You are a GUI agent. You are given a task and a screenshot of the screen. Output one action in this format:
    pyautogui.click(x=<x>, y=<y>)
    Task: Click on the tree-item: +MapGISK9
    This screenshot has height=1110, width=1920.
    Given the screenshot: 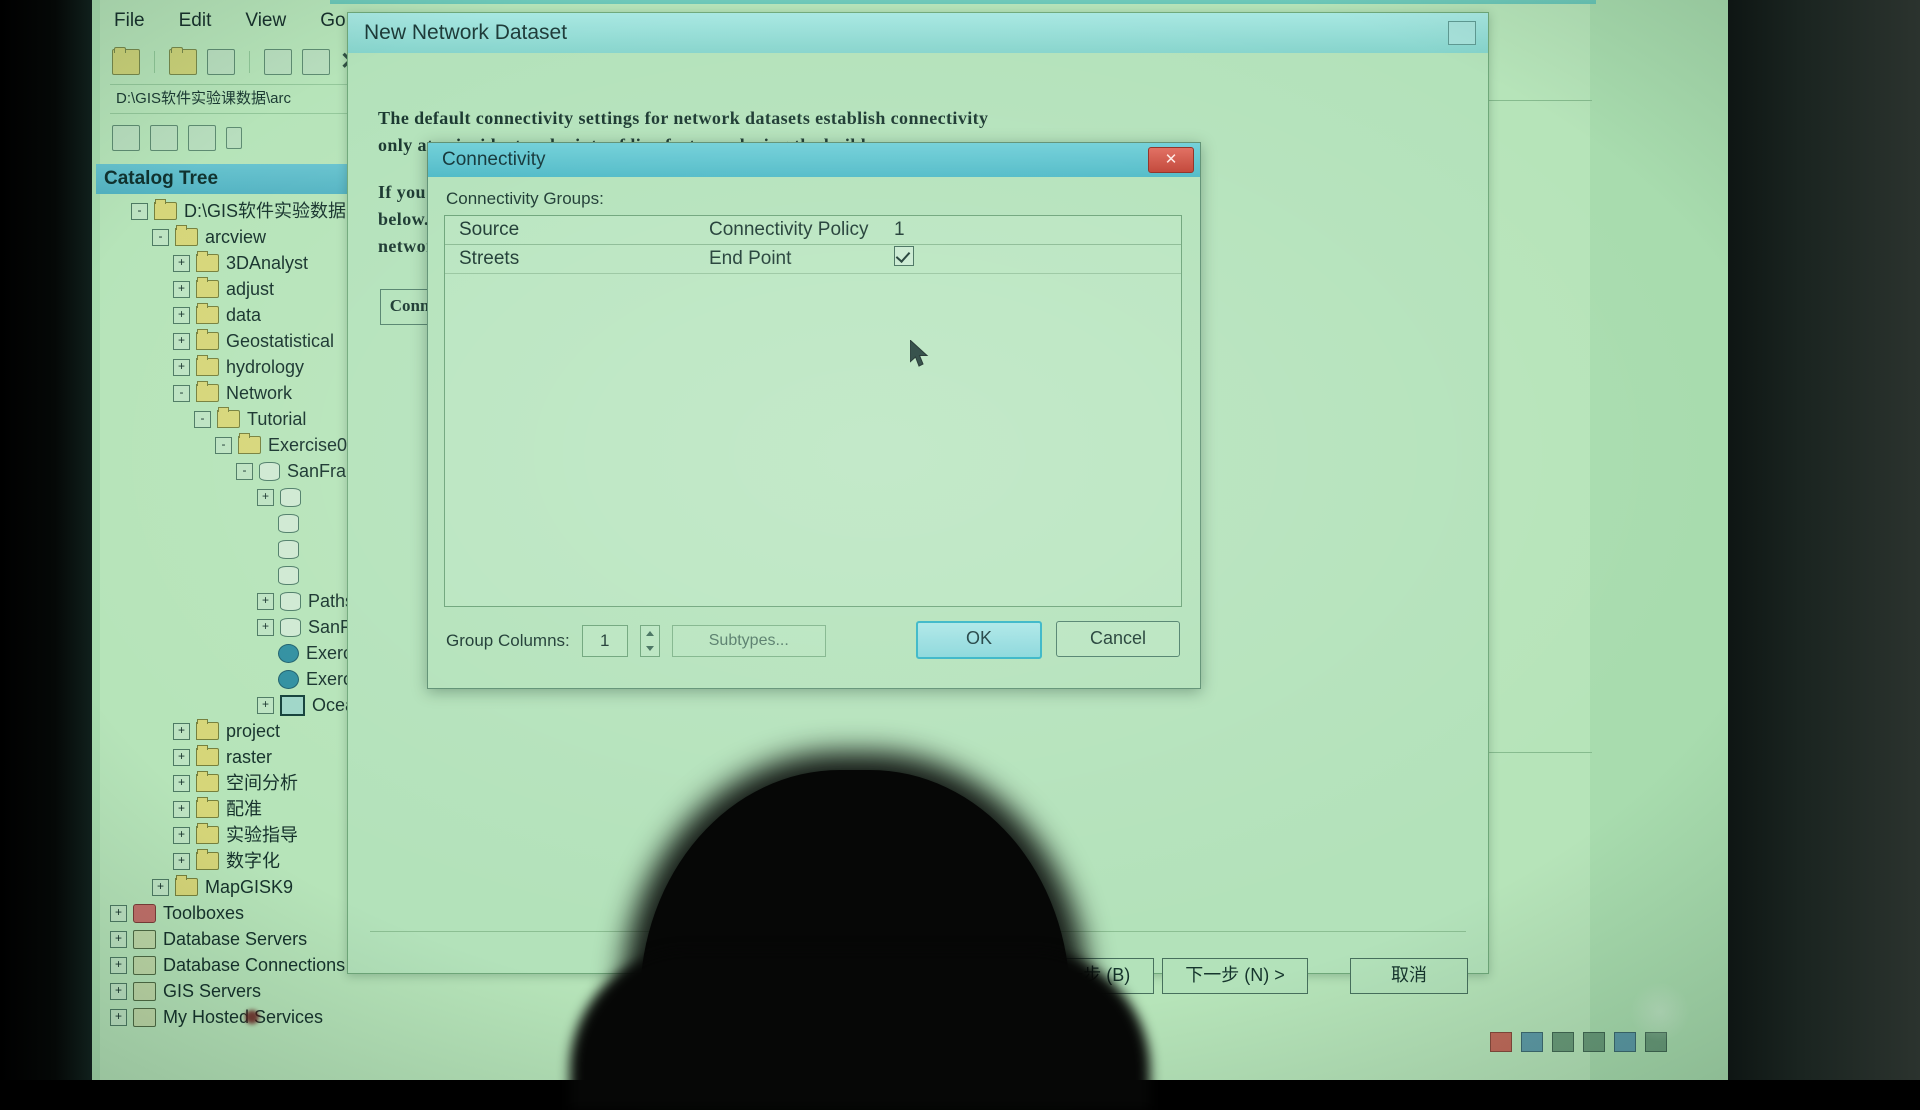 What is the action you would take?
    pyautogui.click(x=228, y=887)
    